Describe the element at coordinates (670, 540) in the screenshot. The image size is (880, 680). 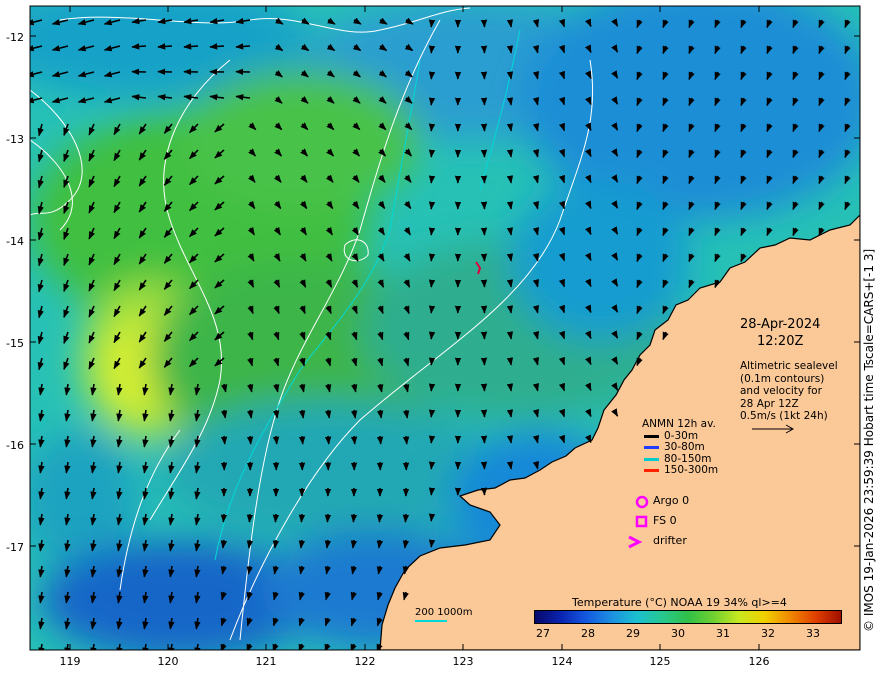
I see `drifter-label: drifter` at that location.